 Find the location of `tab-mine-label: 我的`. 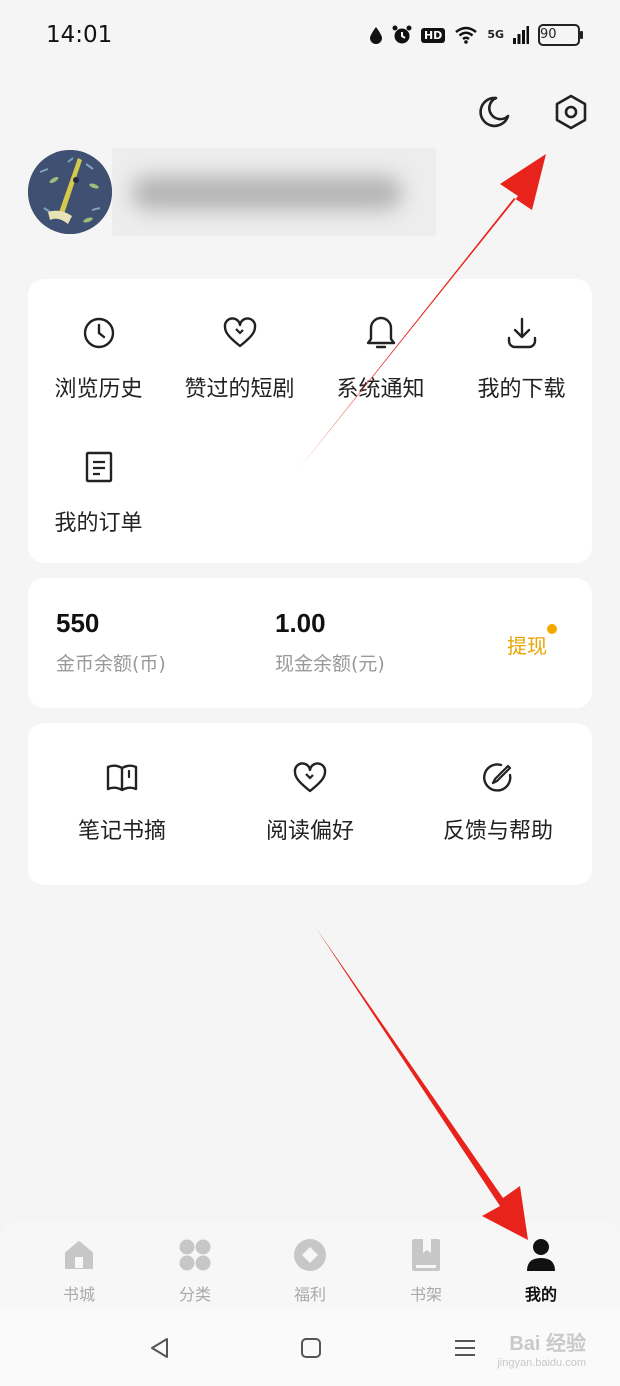

tab-mine-label: 我的 is located at coordinates (540, 1294).